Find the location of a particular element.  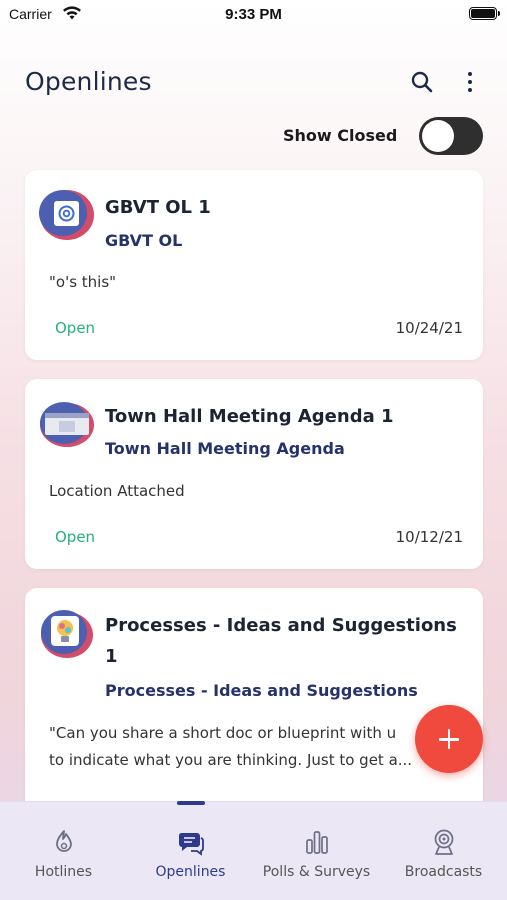

openline-name: Processes - Ideas and Suggestions 1 is located at coordinates (281, 641).